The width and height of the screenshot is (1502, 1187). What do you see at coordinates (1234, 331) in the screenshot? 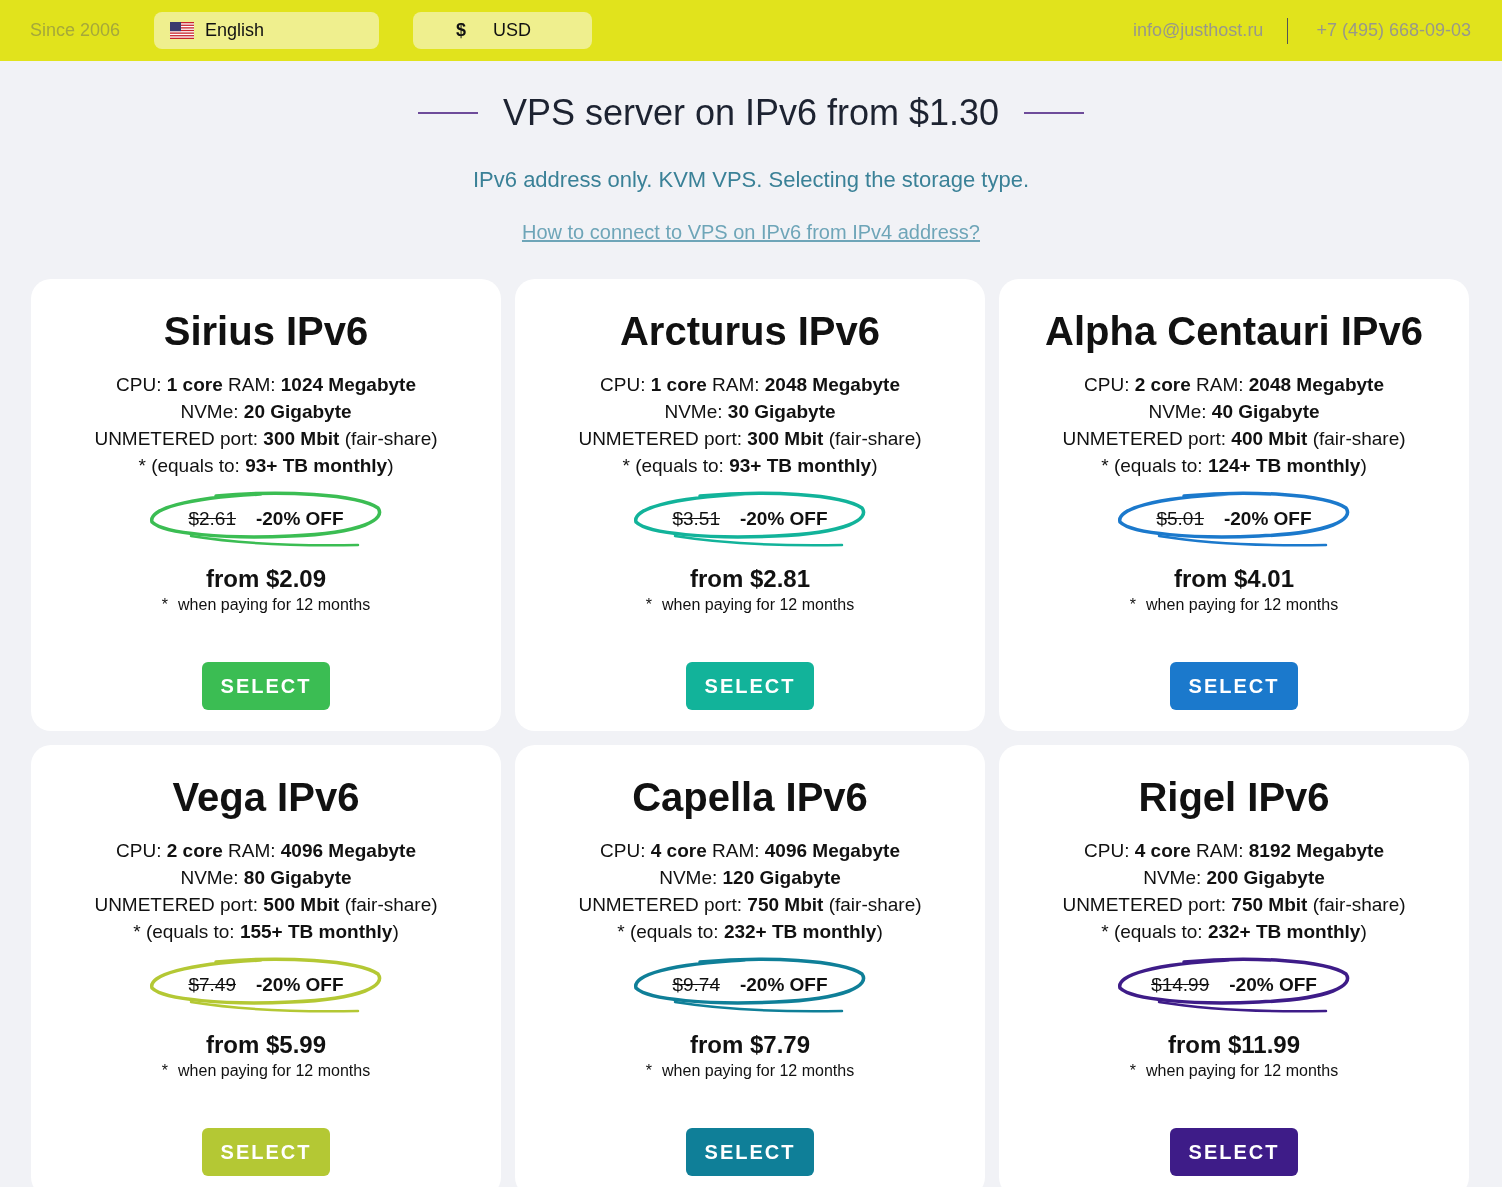
I see `plan-title: Alpha Centauri IPv6` at bounding box center [1234, 331].